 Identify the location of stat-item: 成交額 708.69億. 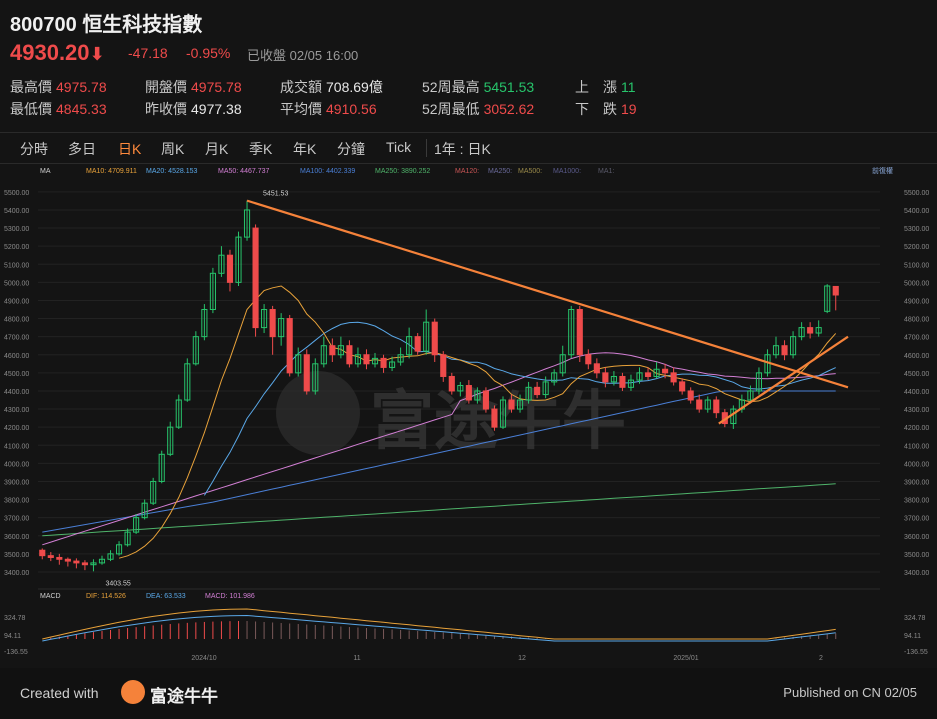
(331, 87).